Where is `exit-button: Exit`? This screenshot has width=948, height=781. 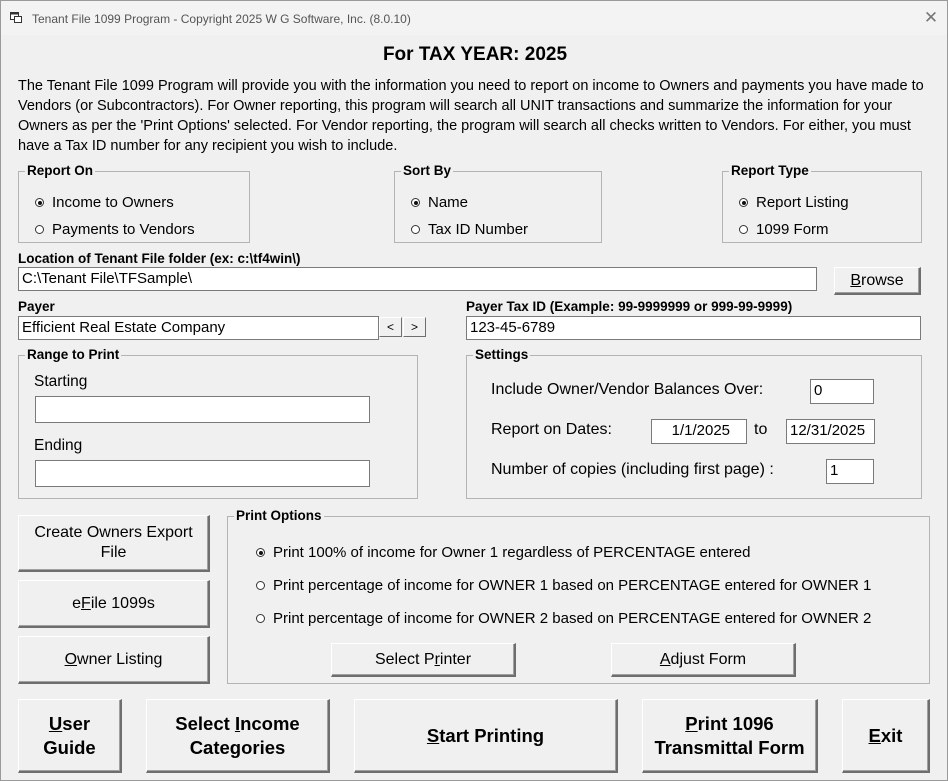
exit-button: Exit is located at coordinates (886, 736).